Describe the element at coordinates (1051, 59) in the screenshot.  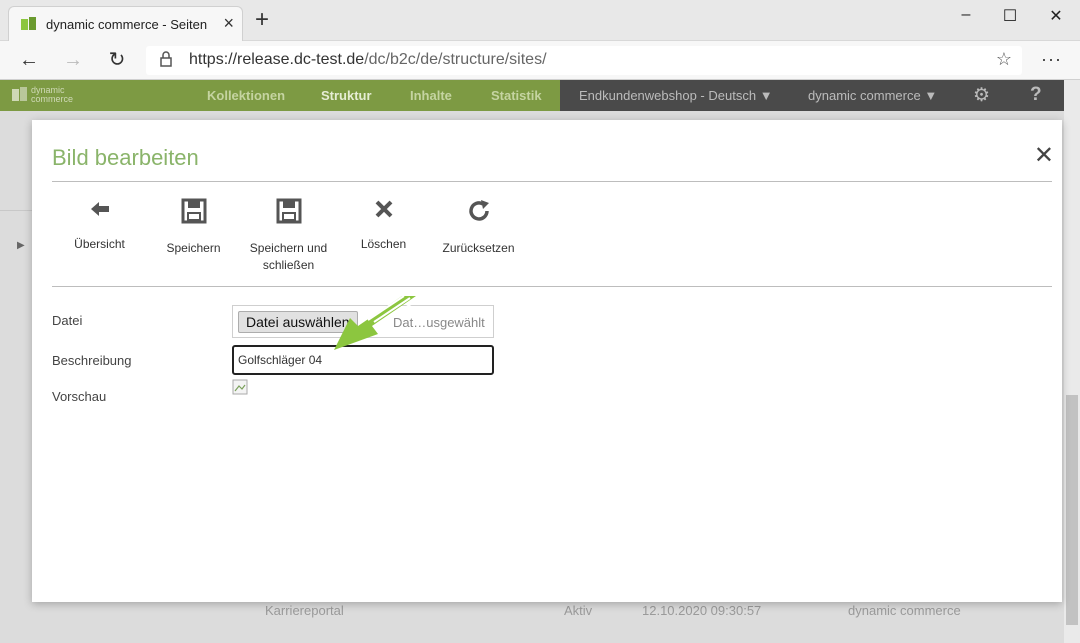
I see `more-menu-icon: ···` at that location.